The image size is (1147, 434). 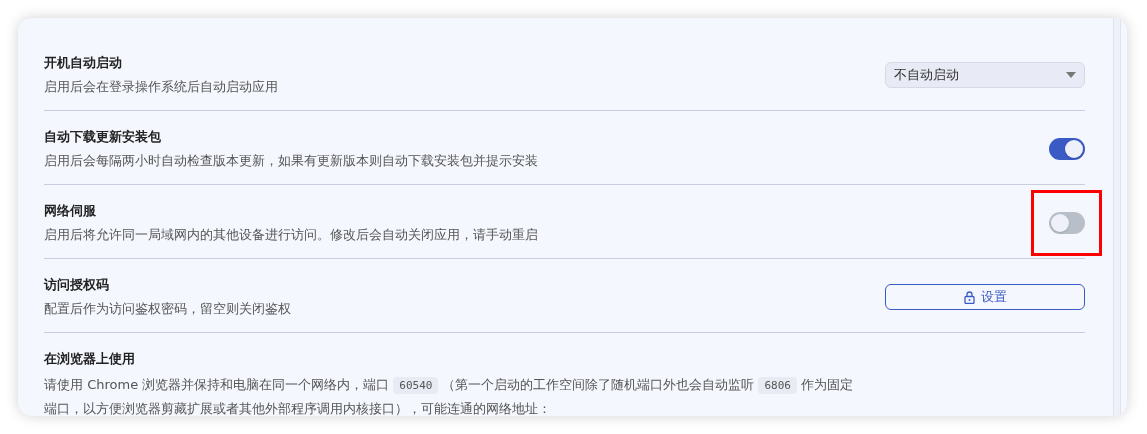 What do you see at coordinates (103, 137) in the screenshot?
I see `setting-title: 自动下载更新安装包` at bounding box center [103, 137].